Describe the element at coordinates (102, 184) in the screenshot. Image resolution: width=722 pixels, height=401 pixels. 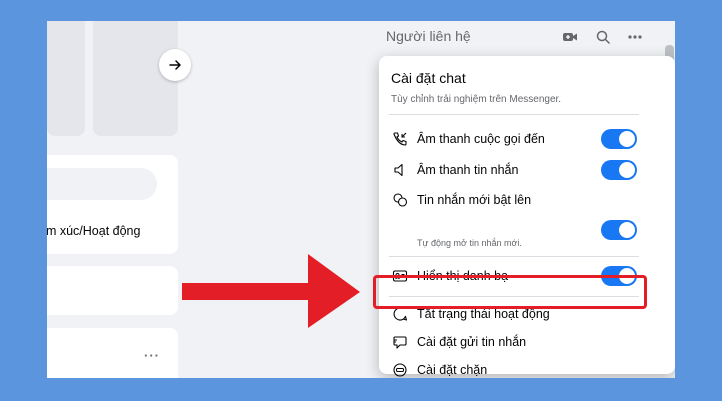
I see `composer-input` at that location.